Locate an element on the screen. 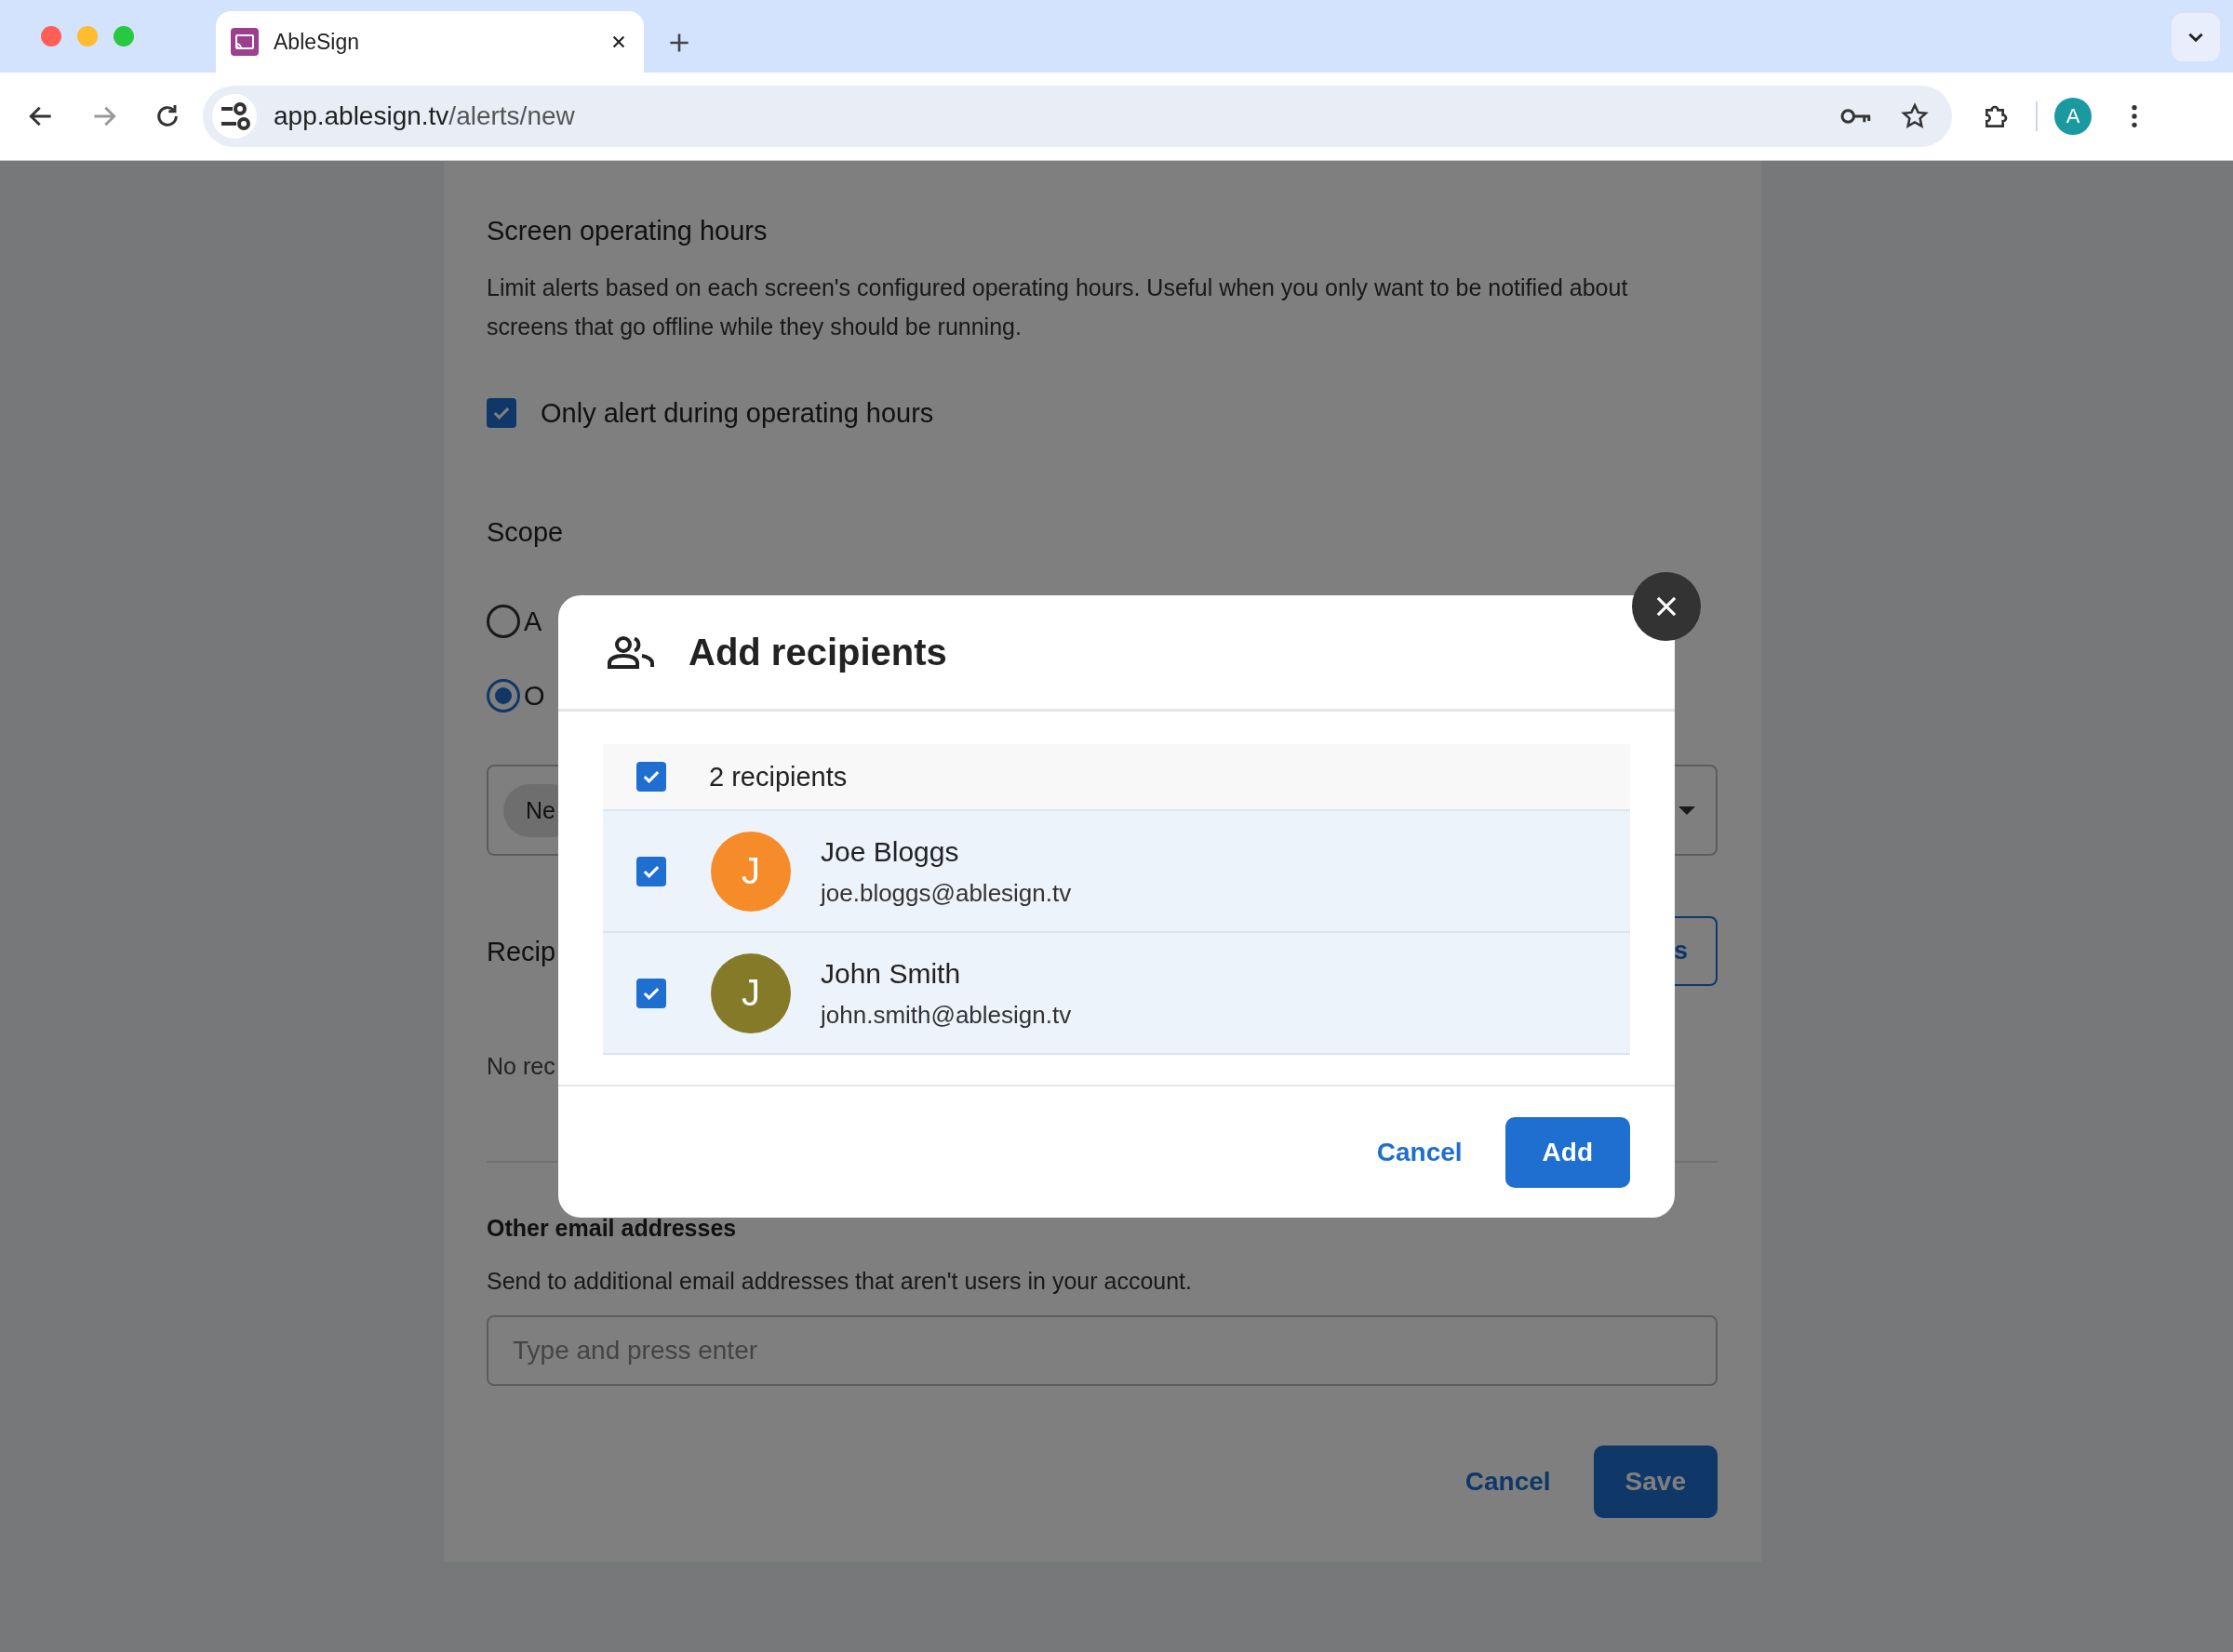  recipient-name: John Smith is located at coordinates (891, 973).